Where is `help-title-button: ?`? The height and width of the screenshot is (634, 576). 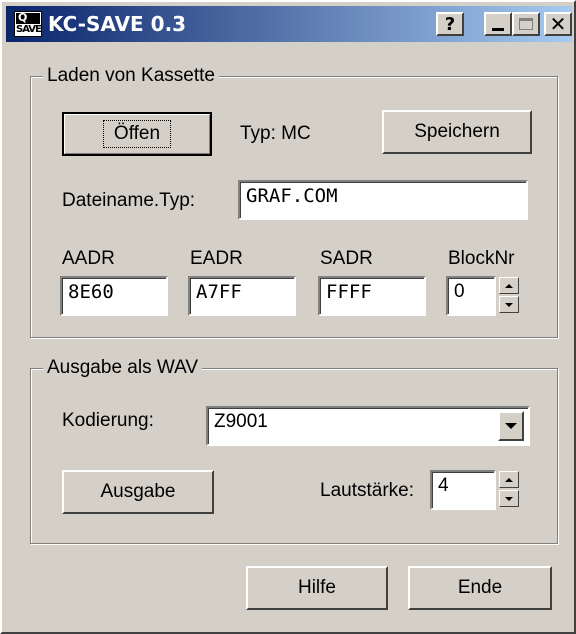
help-title-button: ? is located at coordinates (450, 24).